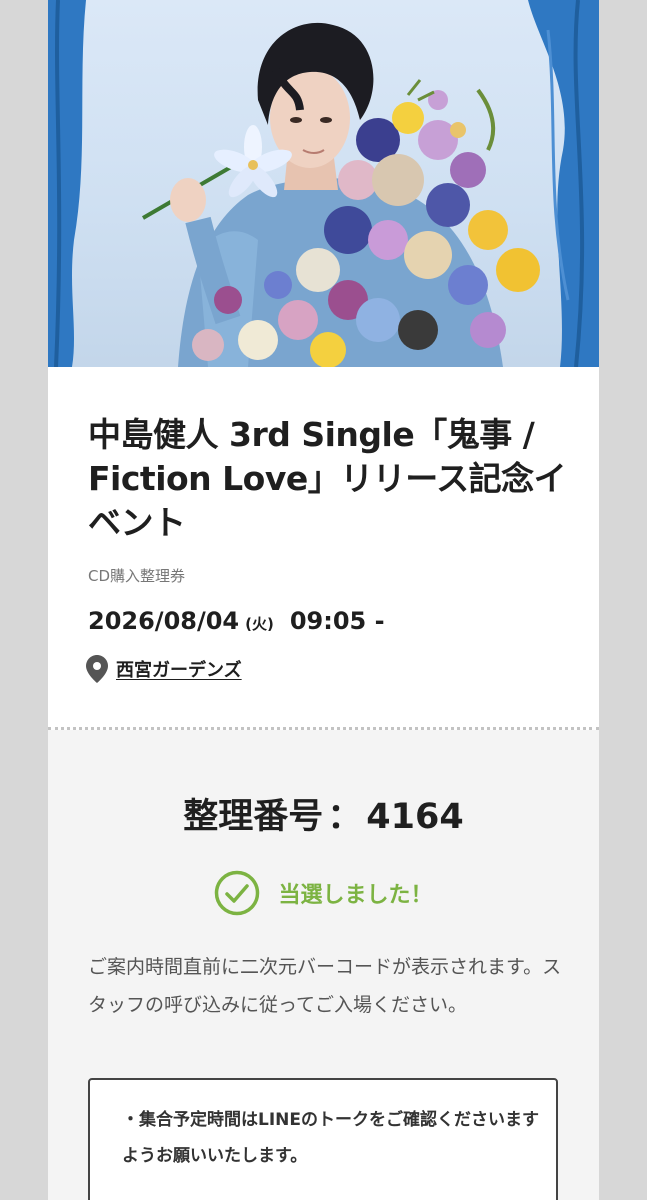  Describe the element at coordinates (137, 576) in the screenshot. I see `ticket-type-label: CD購入整理券` at that location.